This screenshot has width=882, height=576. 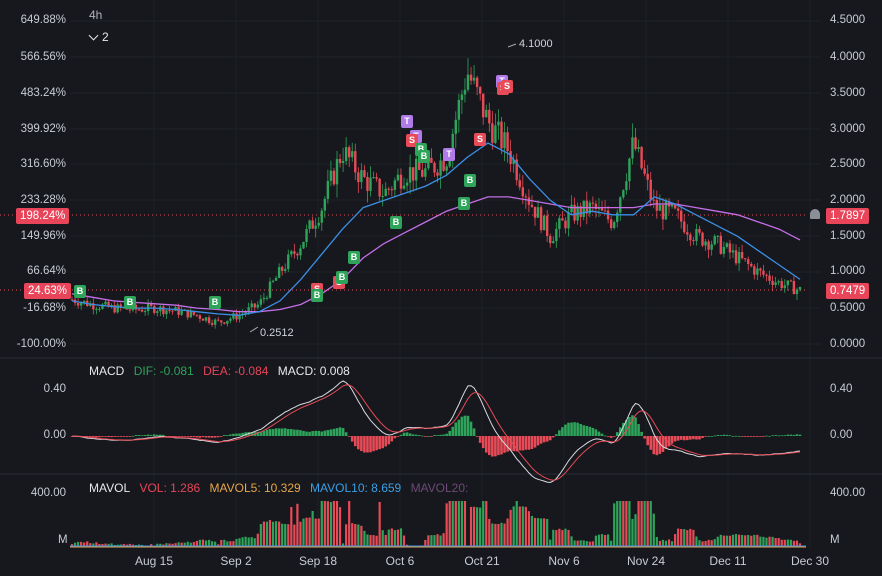 I want to click on date-tick: Oct 6, so click(x=400, y=561).